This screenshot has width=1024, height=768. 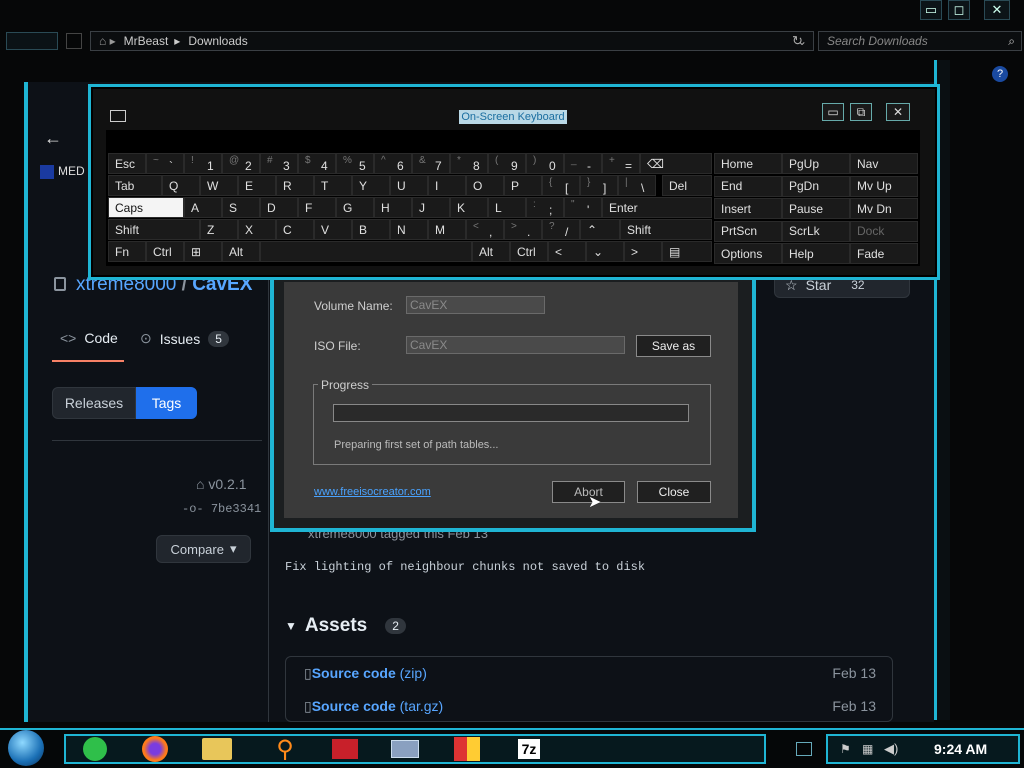 I want to click on key-punct-1: " ', so click(x=583, y=207).